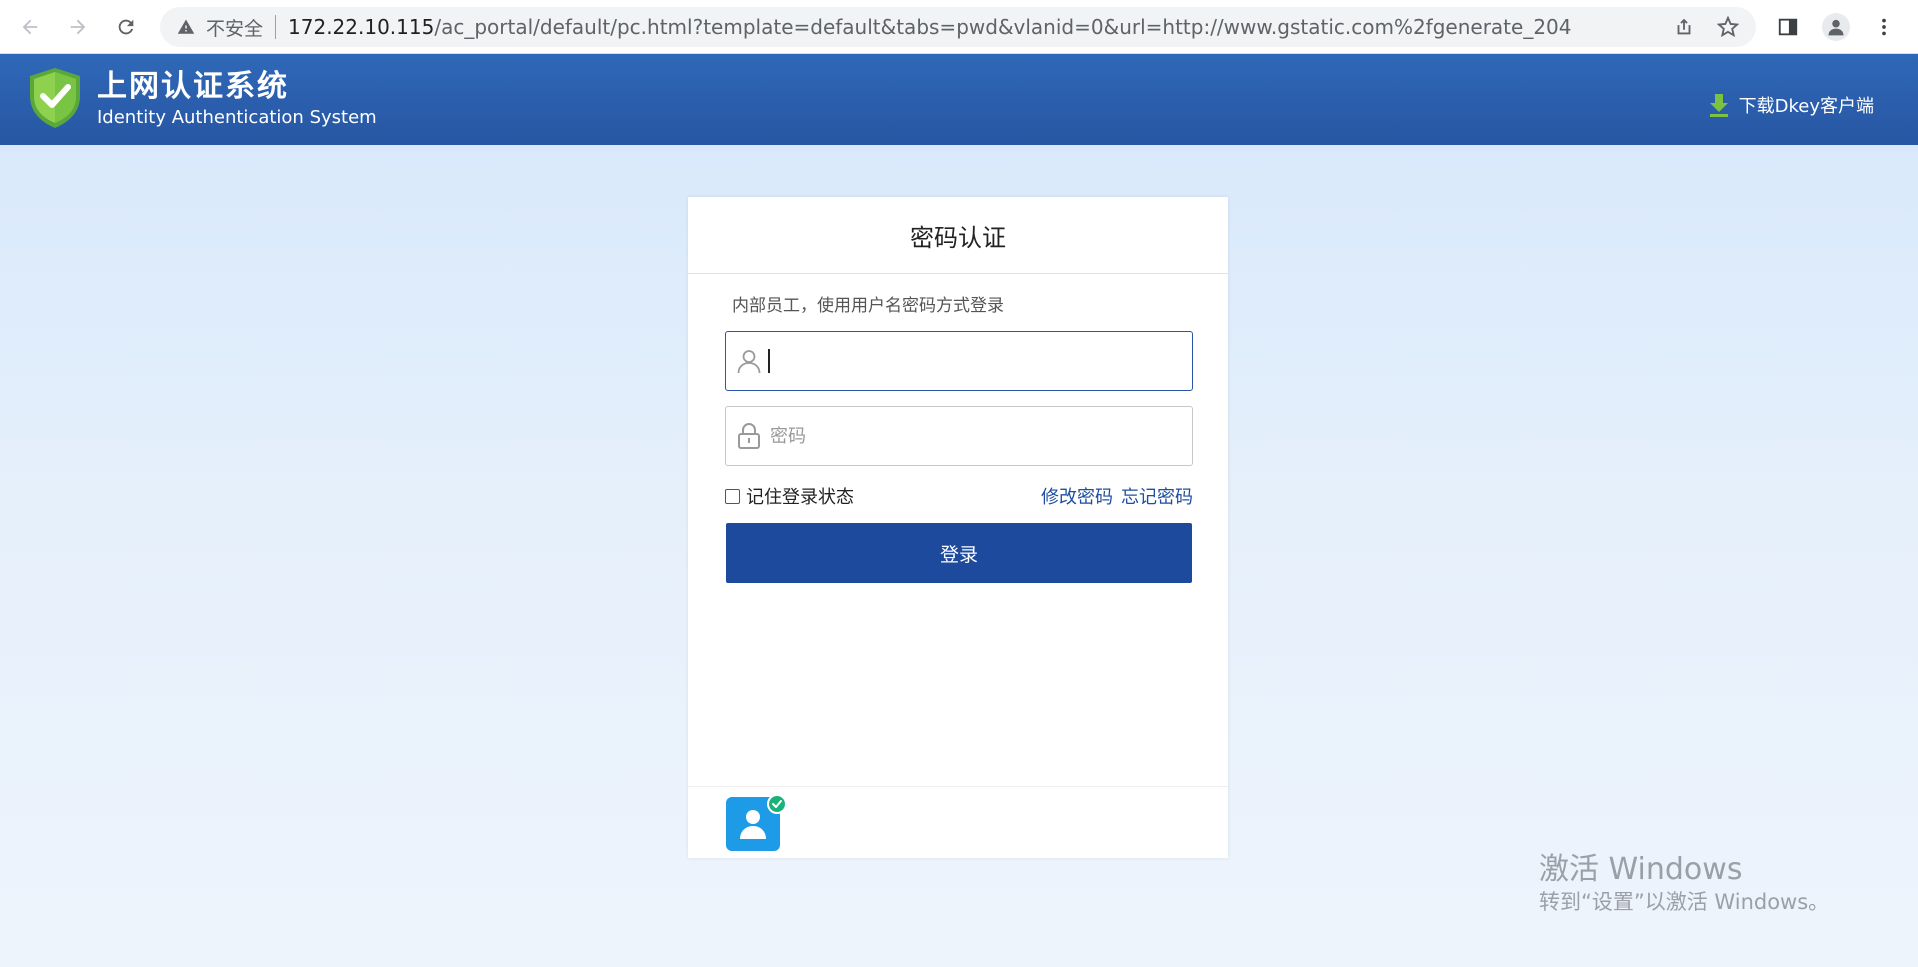  I want to click on remember-row: 记住登录状态 修改密码 忘记密码, so click(959, 496).